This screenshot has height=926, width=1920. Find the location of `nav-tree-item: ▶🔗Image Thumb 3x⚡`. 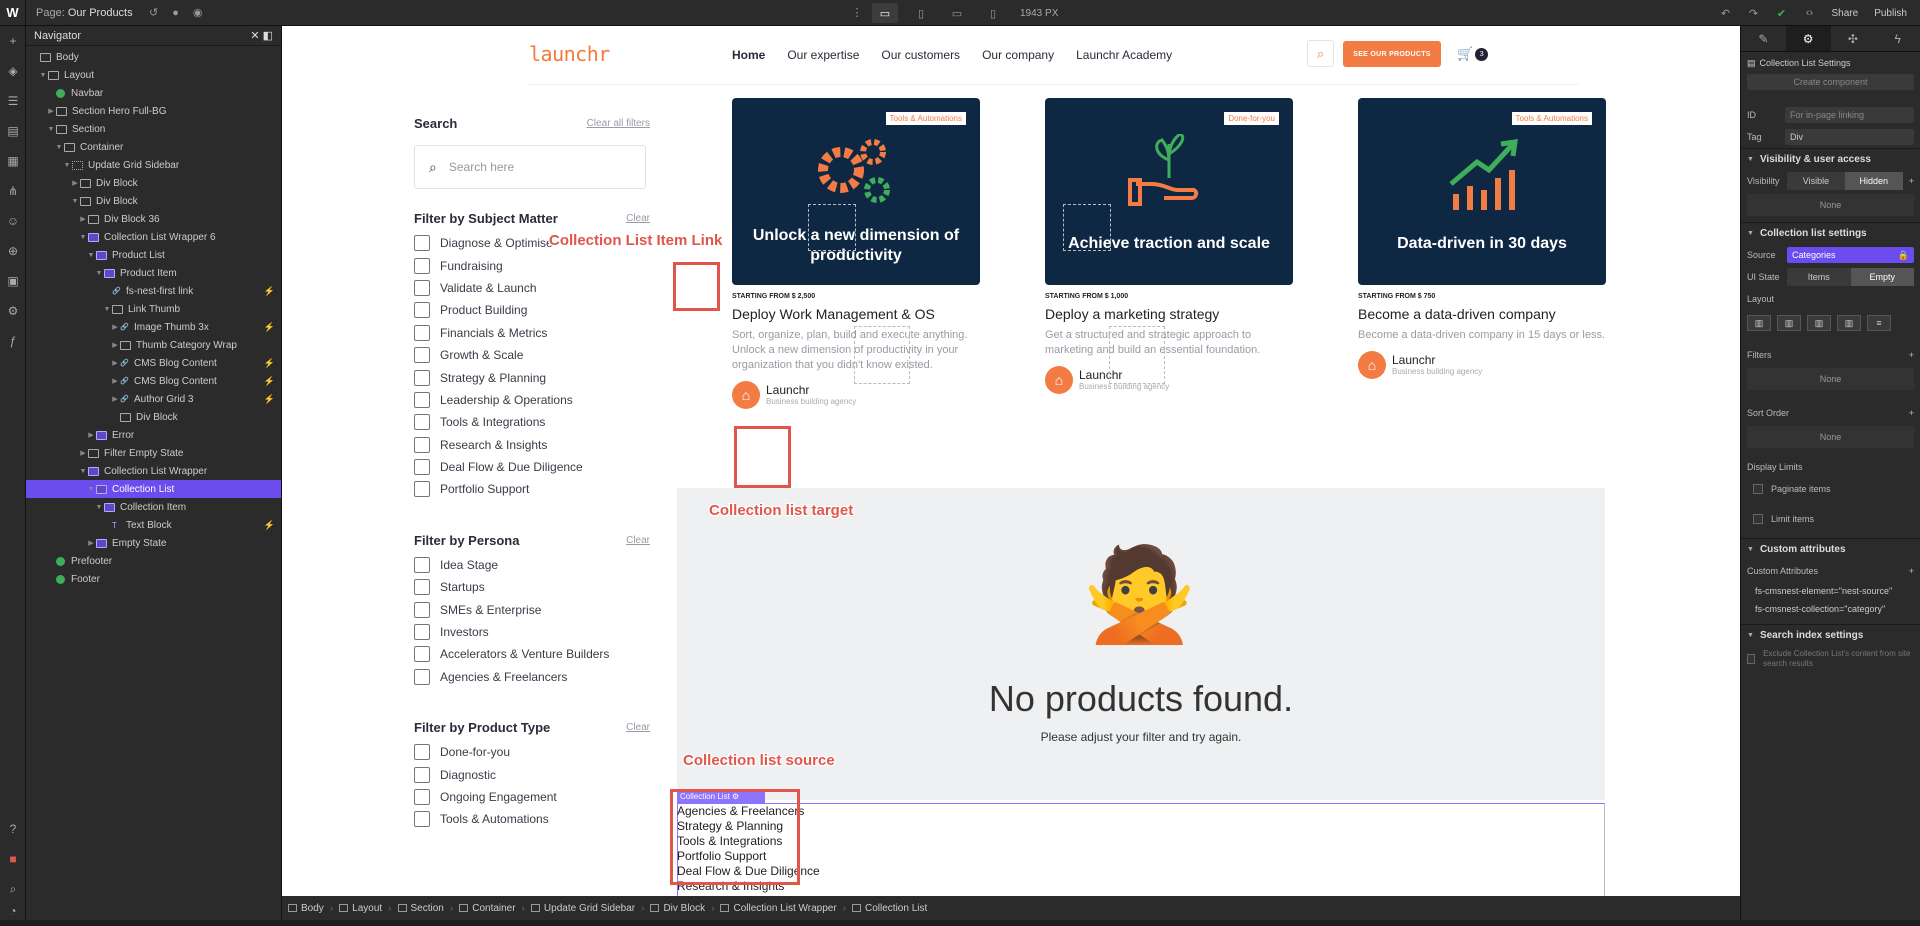

nav-tree-item: ▶🔗Image Thumb 3x⚡ is located at coordinates (153, 327).